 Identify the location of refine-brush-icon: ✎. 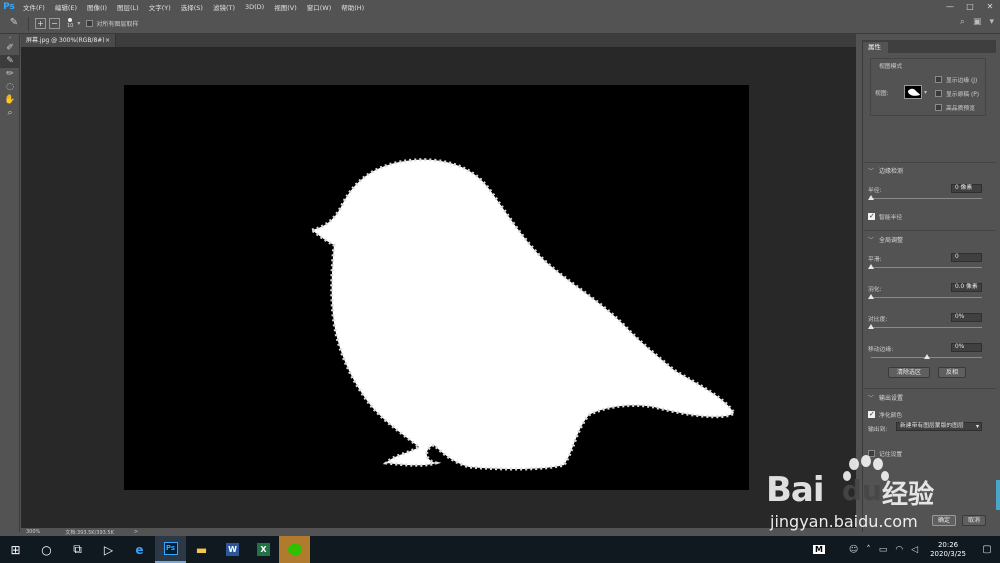
(14, 24).